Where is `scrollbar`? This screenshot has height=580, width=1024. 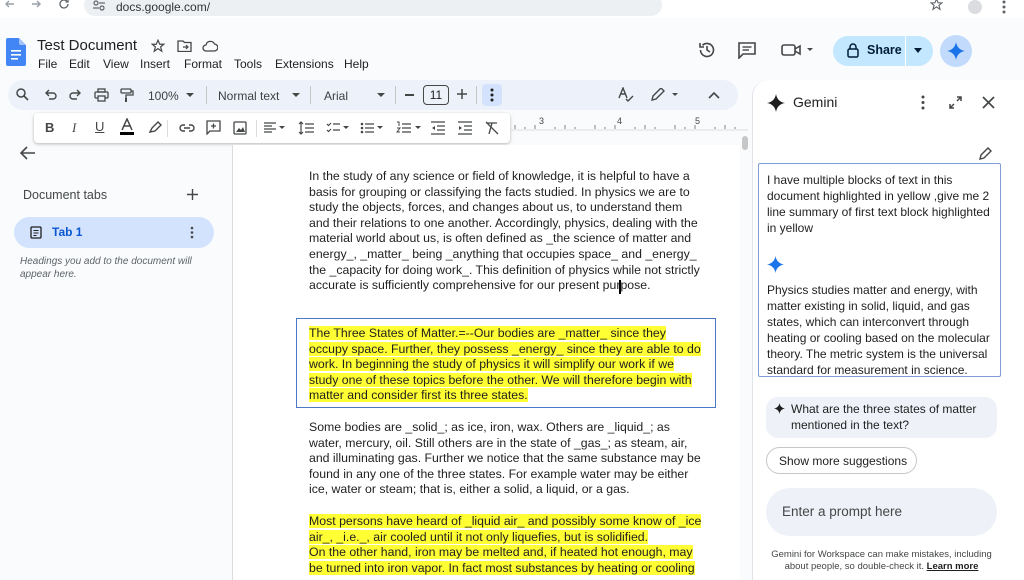
scrollbar is located at coordinates (745, 143).